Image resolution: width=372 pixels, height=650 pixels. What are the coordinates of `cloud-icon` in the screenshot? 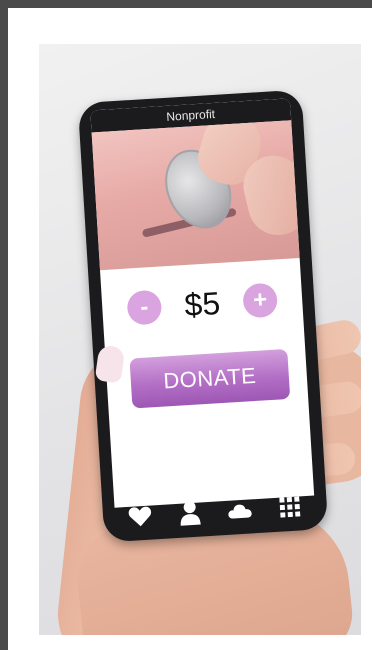 It's located at (240, 510).